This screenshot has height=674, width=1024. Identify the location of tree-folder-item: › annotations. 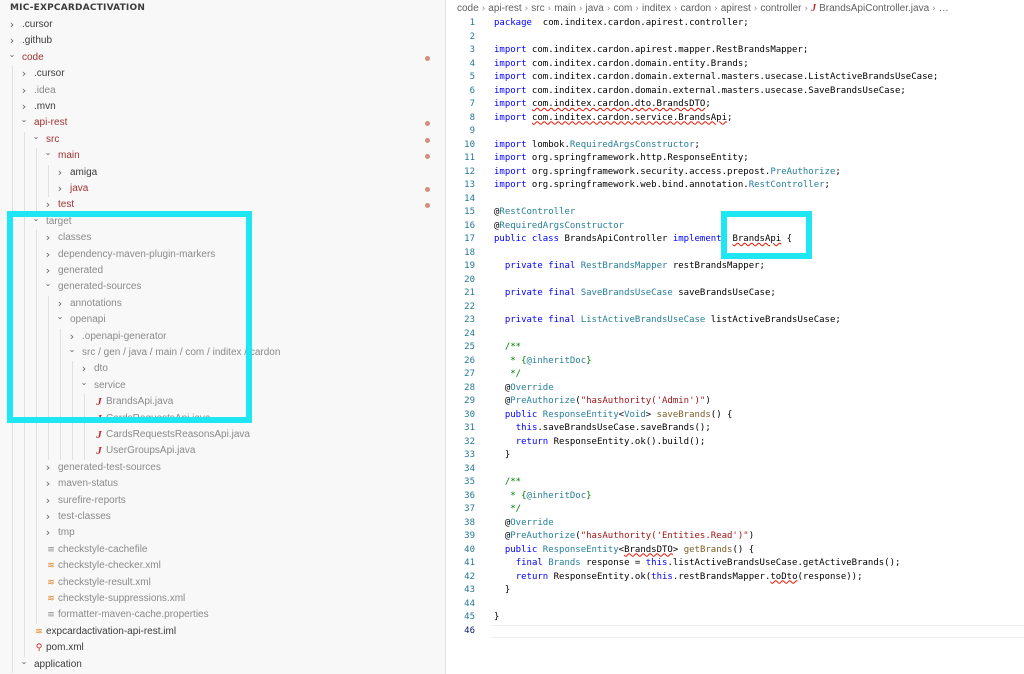
(222, 304).